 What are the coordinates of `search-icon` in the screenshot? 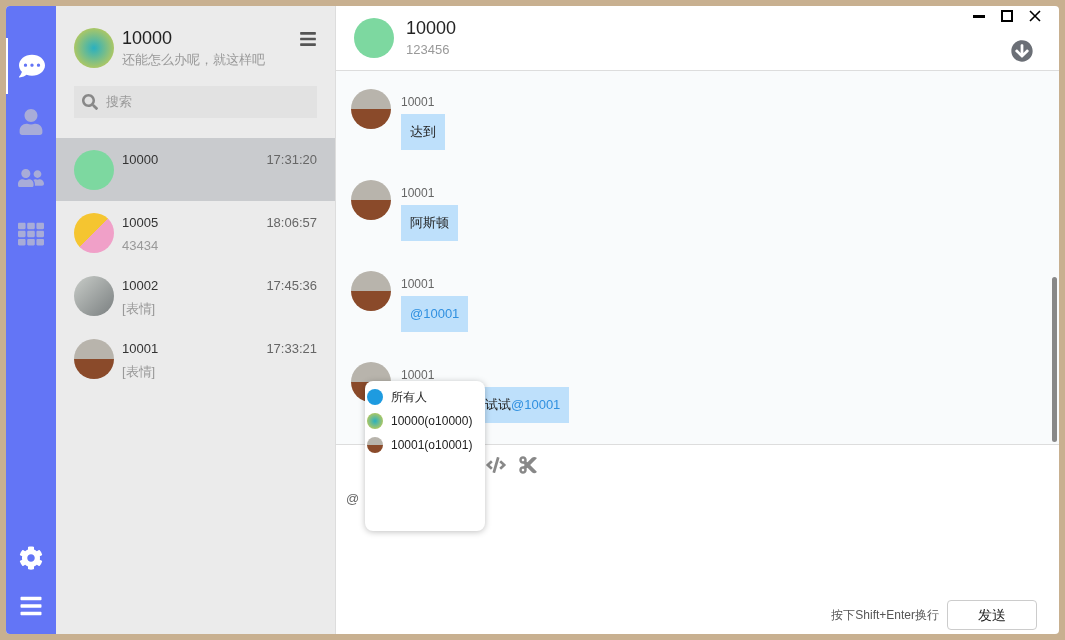 It's located at (90, 101).